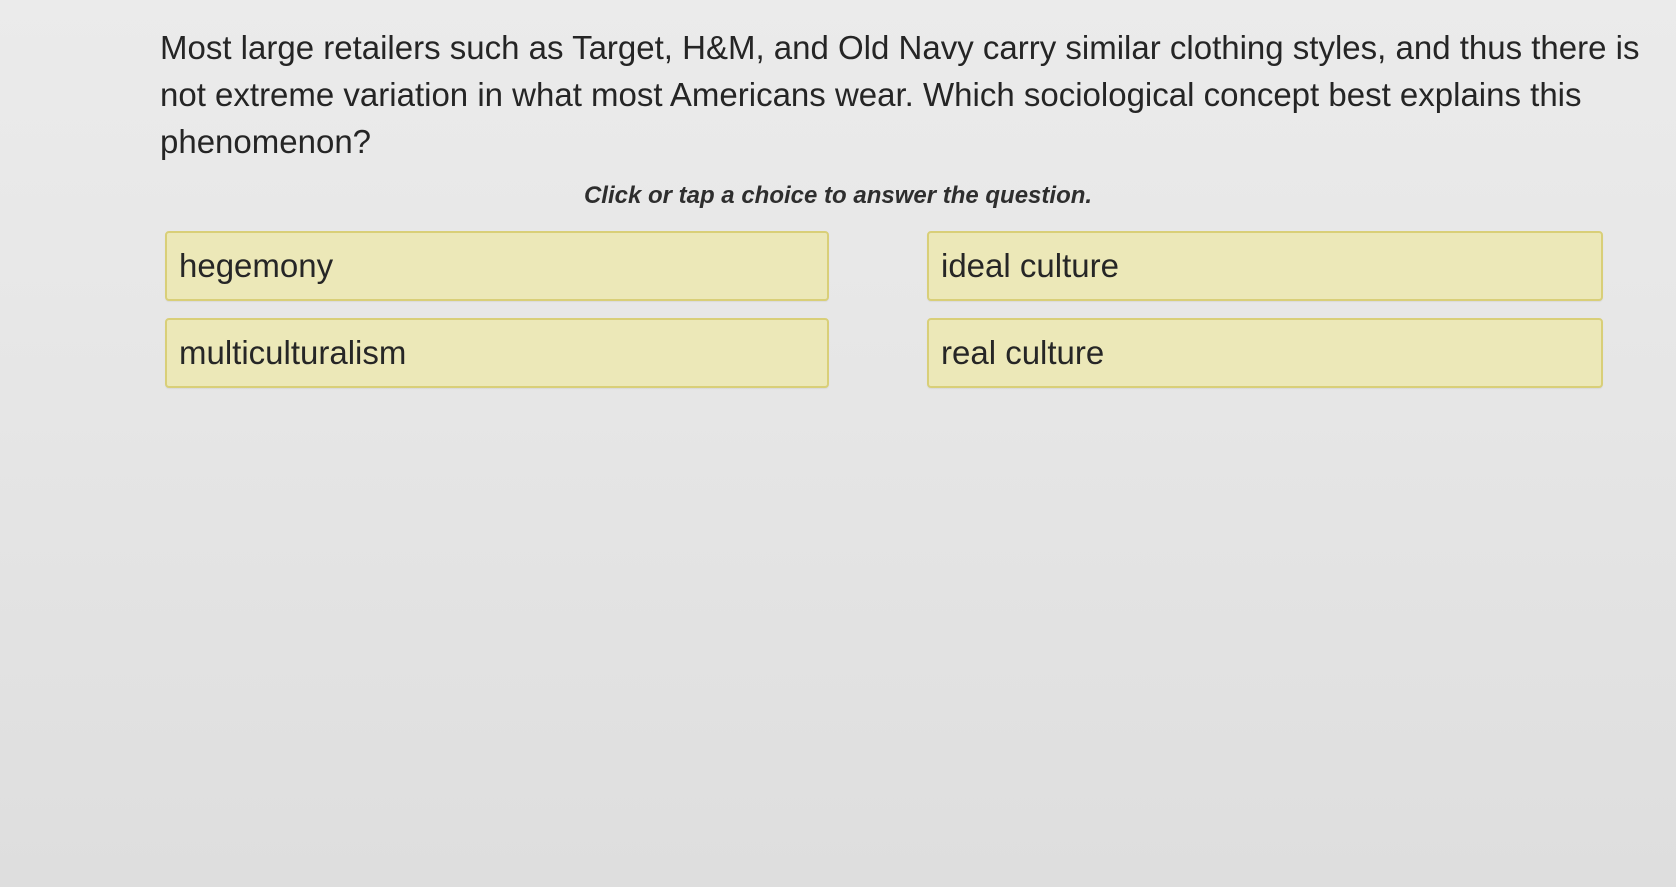 This screenshot has height=887, width=1676. Describe the element at coordinates (293, 352) in the screenshot. I see `choice-label: multiculturalism` at that location.